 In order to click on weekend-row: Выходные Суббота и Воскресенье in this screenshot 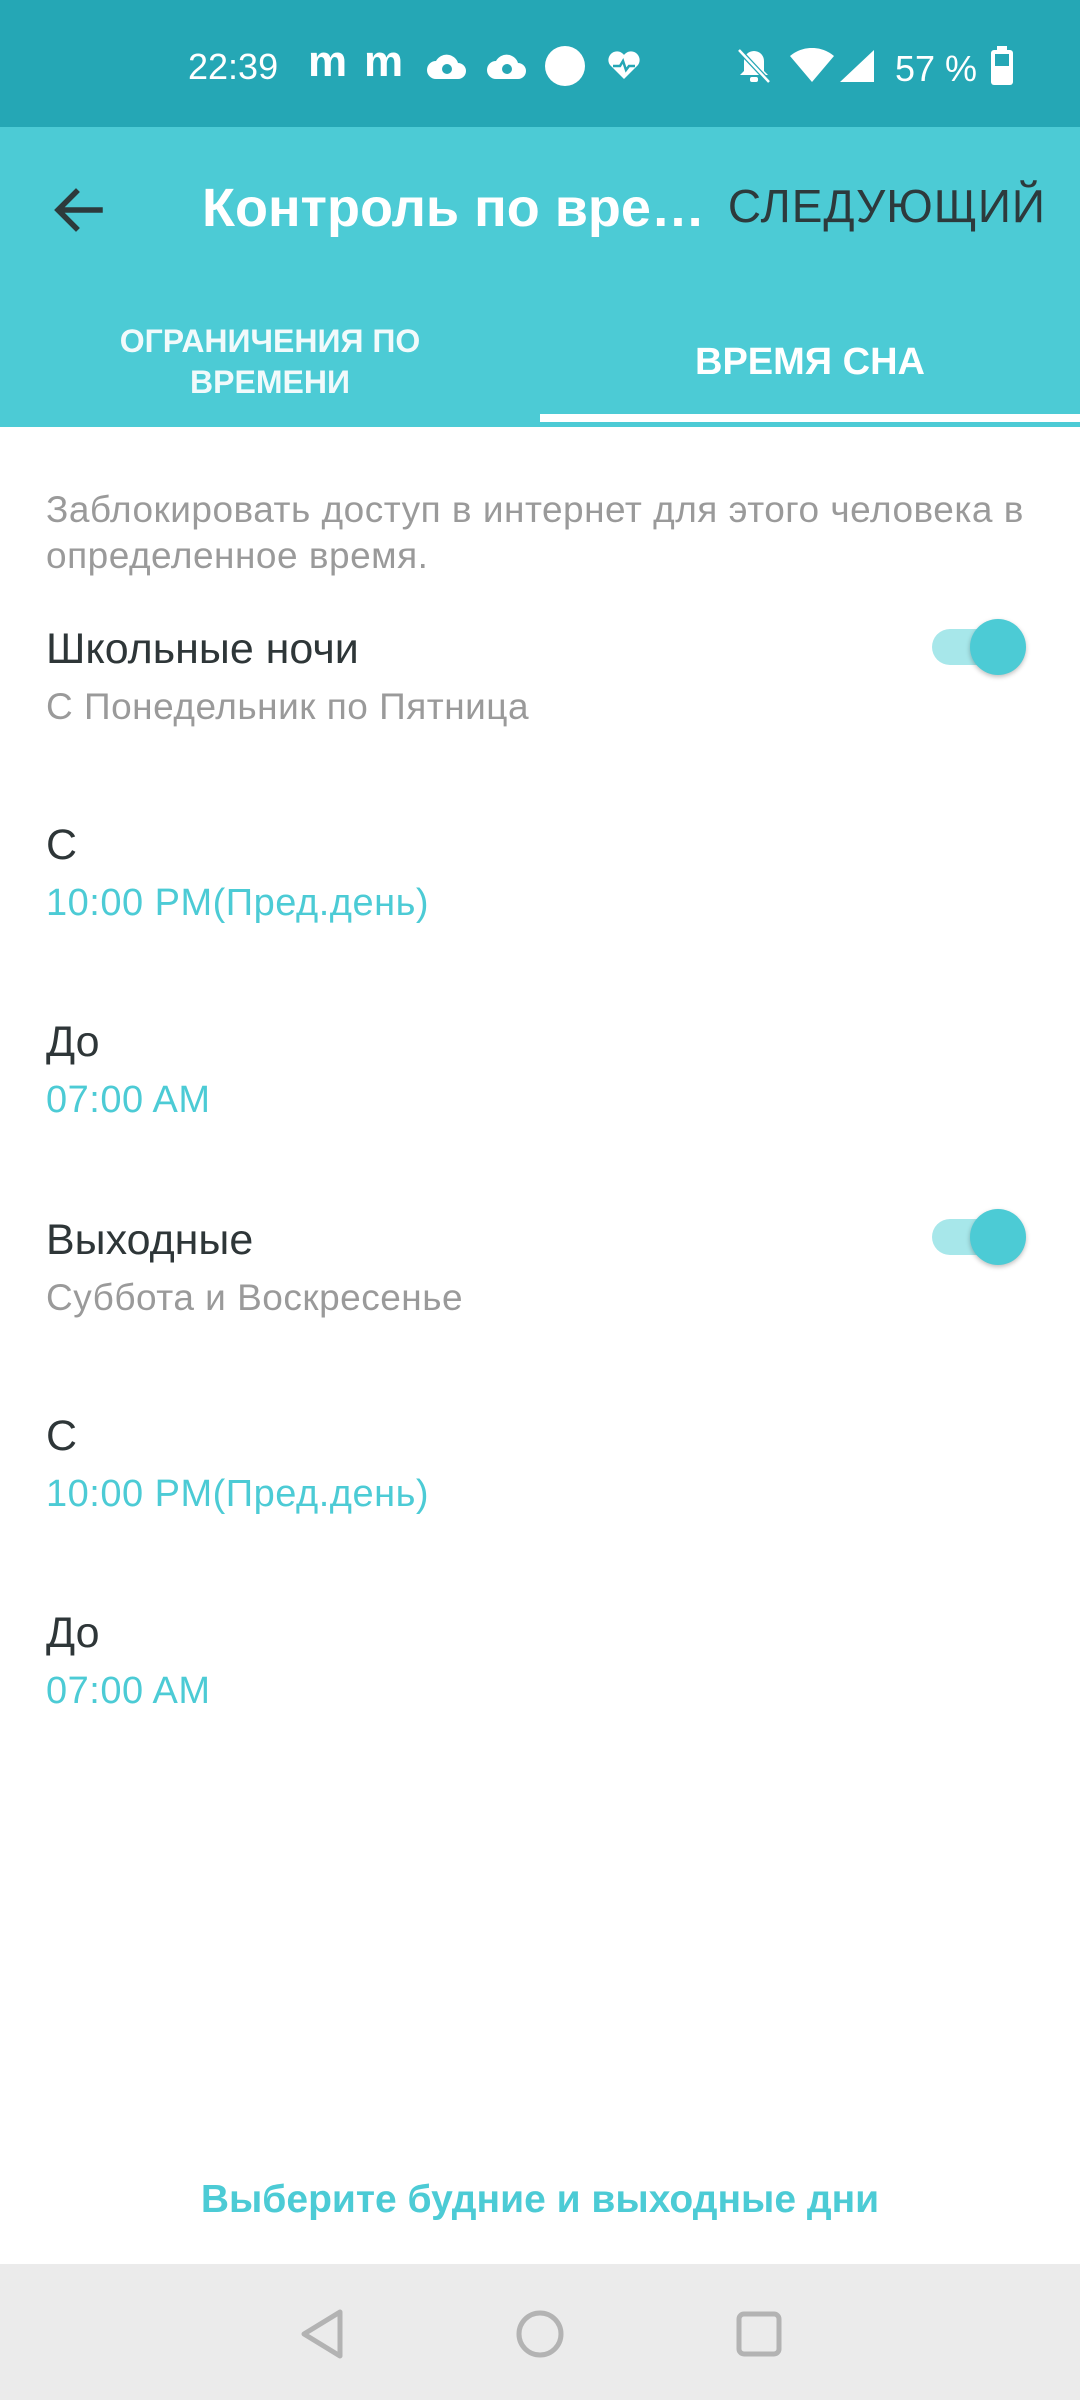, I will do `click(546, 1267)`.